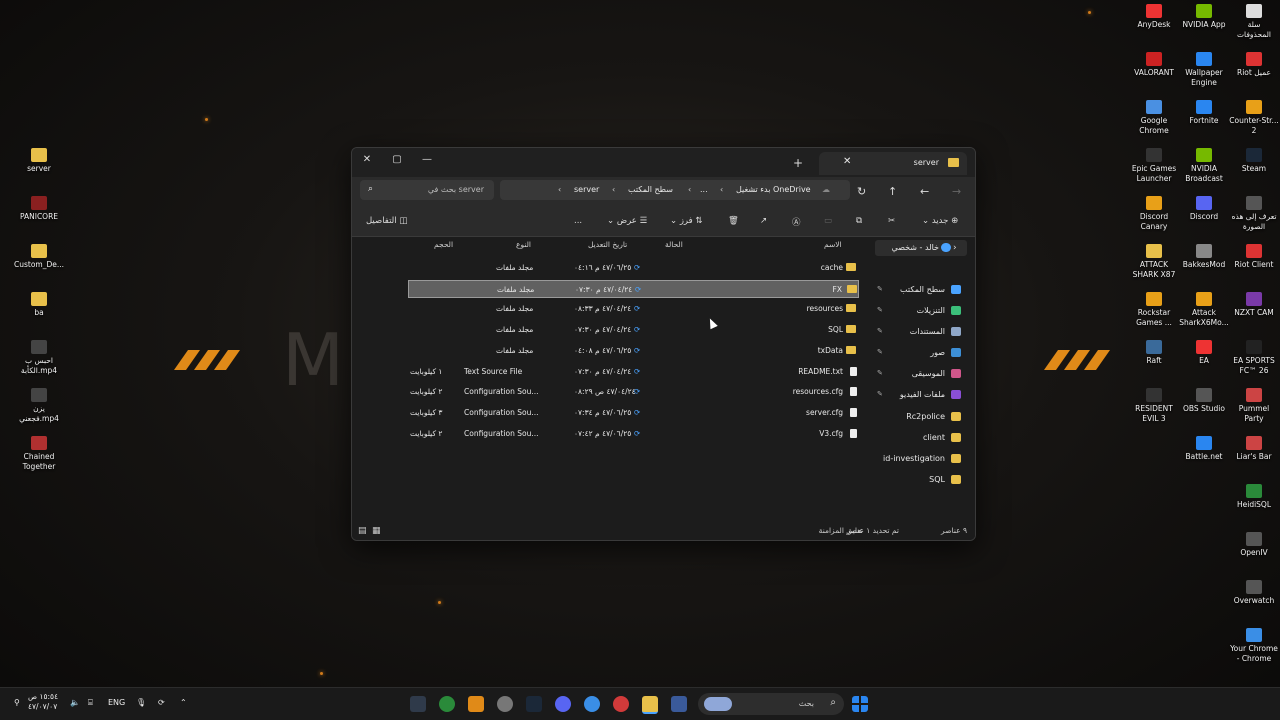 This screenshot has height=720, width=1280. I want to click on desktop-icon: EA, so click(1204, 353).